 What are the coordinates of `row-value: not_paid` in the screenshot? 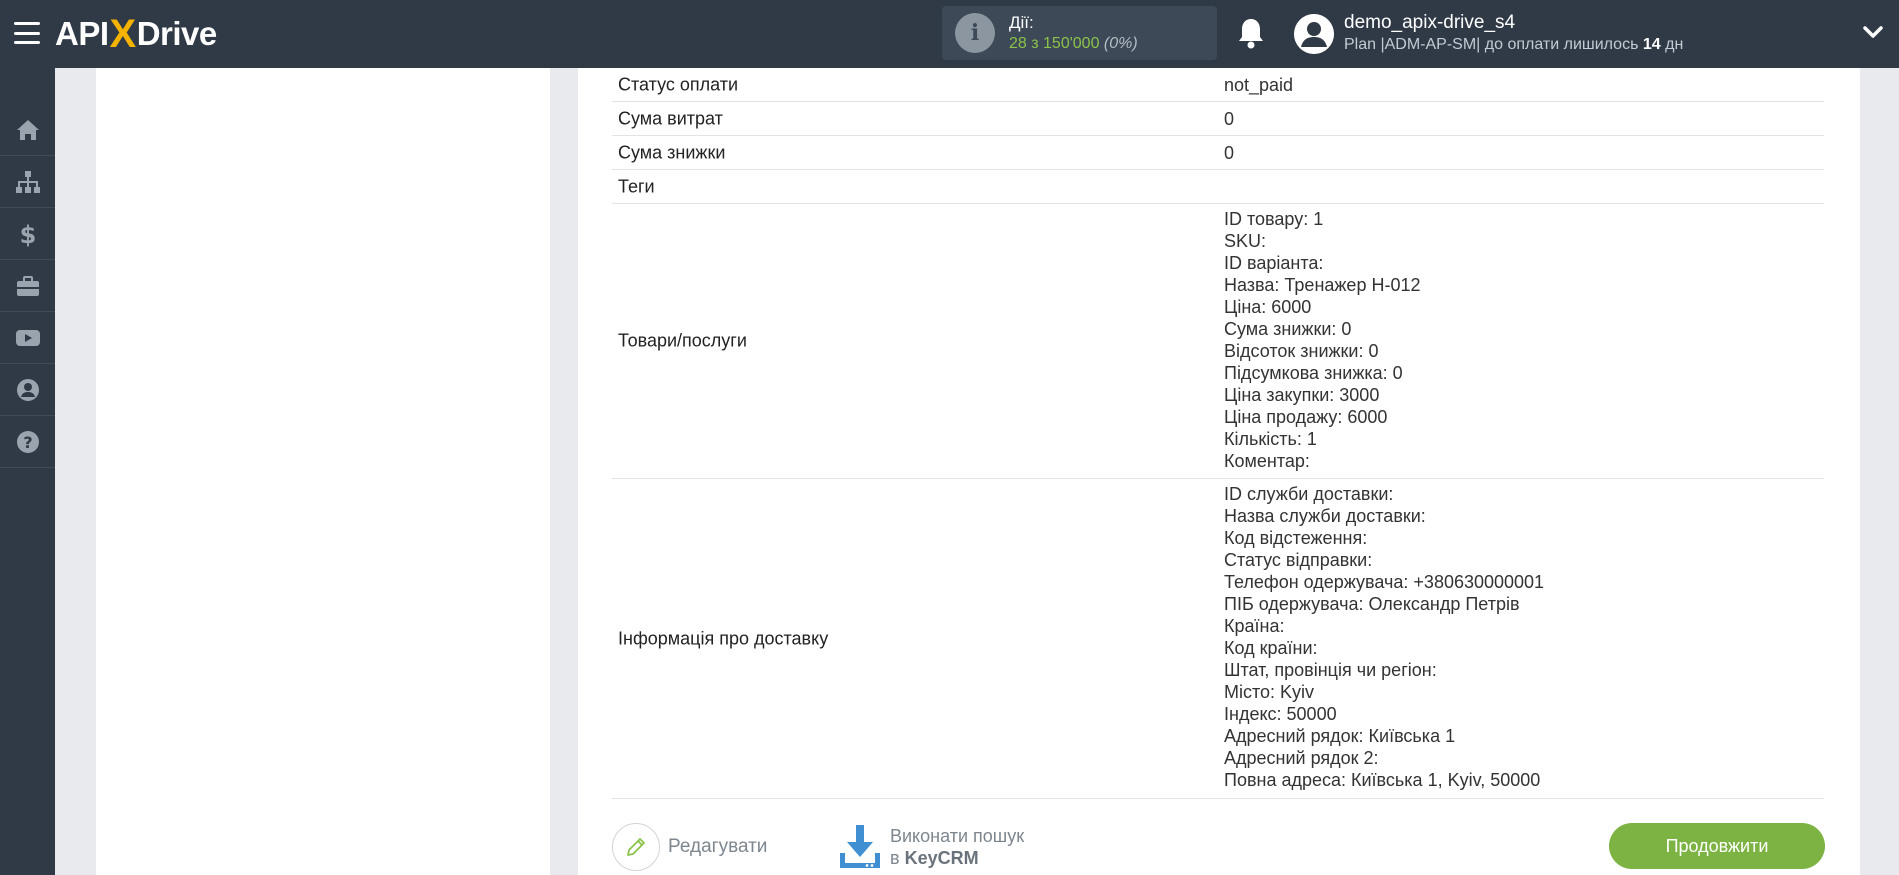 It's located at (1259, 84).